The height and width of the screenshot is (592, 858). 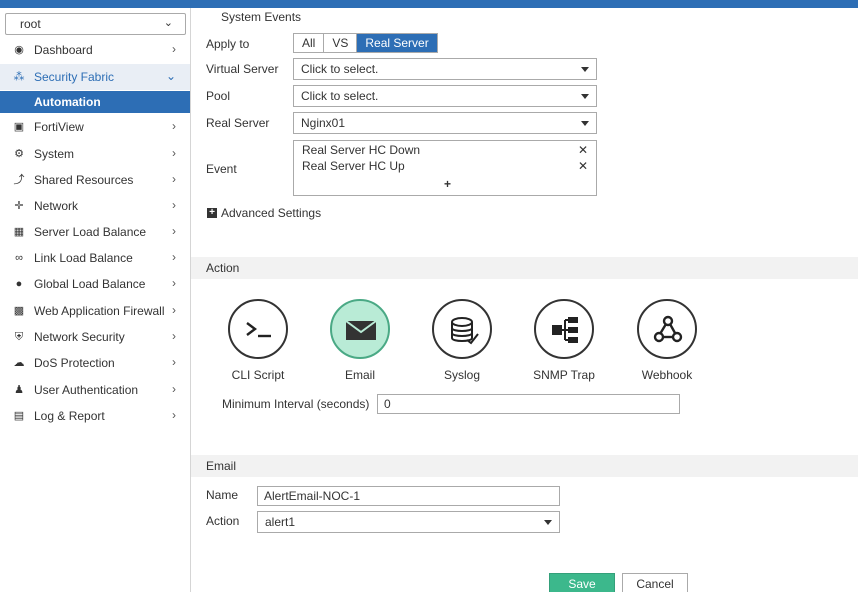 I want to click on add-event-icon: +, so click(x=447, y=184).